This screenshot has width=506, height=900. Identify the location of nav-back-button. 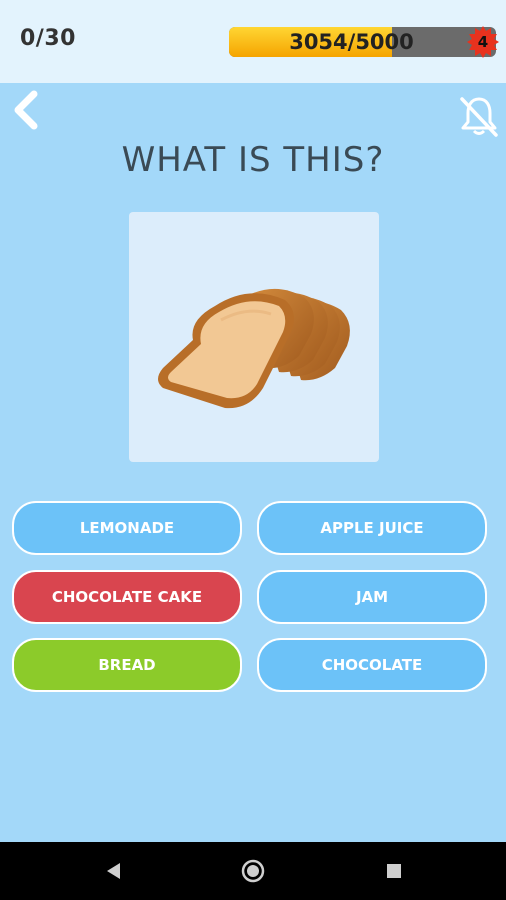
(114, 871).